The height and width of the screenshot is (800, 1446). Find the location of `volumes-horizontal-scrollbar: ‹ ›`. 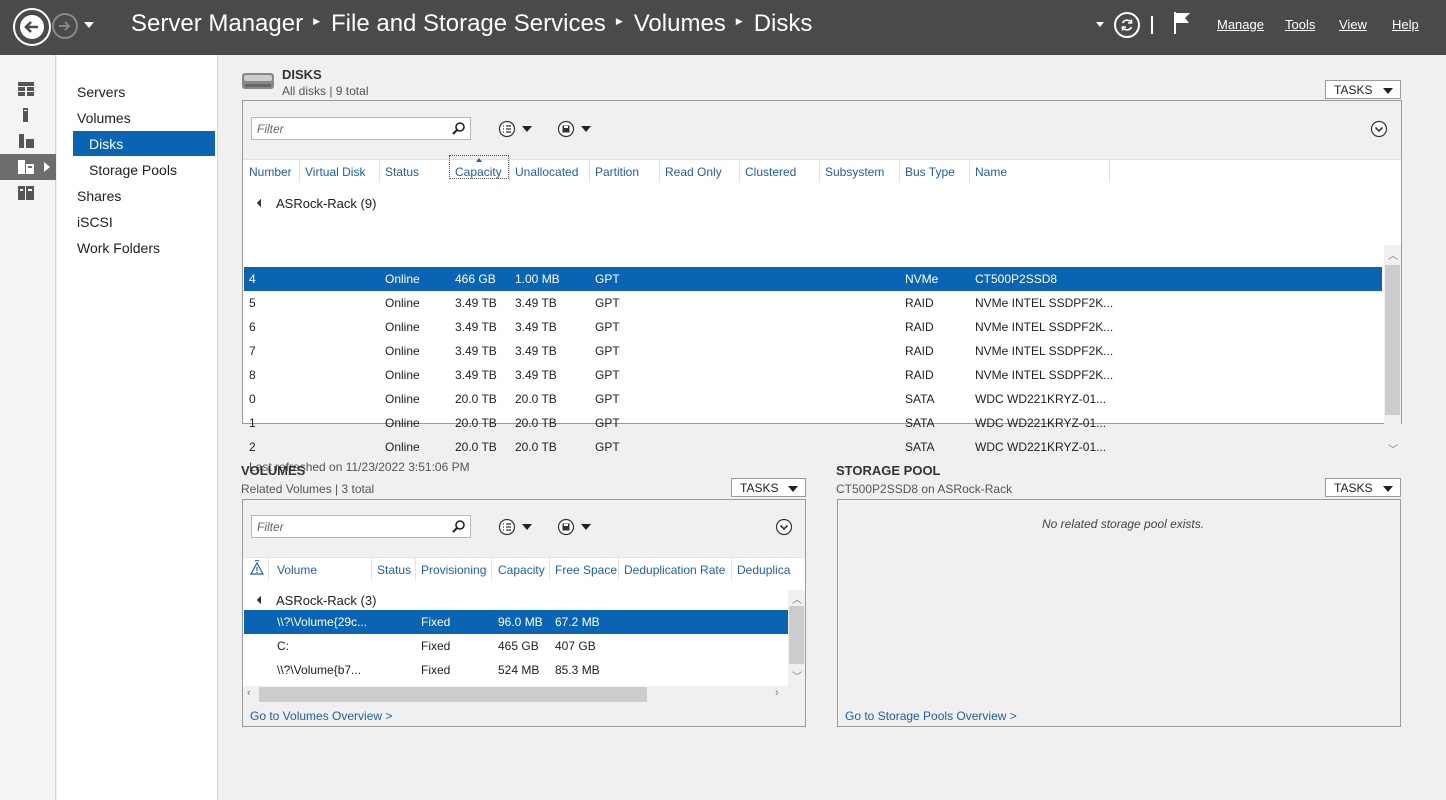

volumes-horizontal-scrollbar: ‹ › is located at coordinates (515, 694).